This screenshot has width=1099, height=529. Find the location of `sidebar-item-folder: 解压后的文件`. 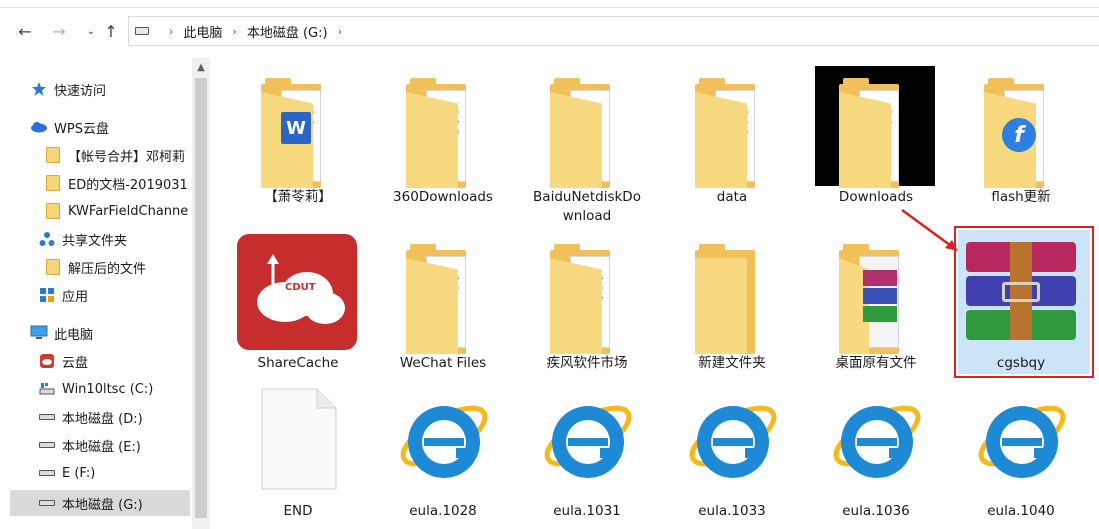

sidebar-item-folder: 解压后的文件 is located at coordinates (95, 267).